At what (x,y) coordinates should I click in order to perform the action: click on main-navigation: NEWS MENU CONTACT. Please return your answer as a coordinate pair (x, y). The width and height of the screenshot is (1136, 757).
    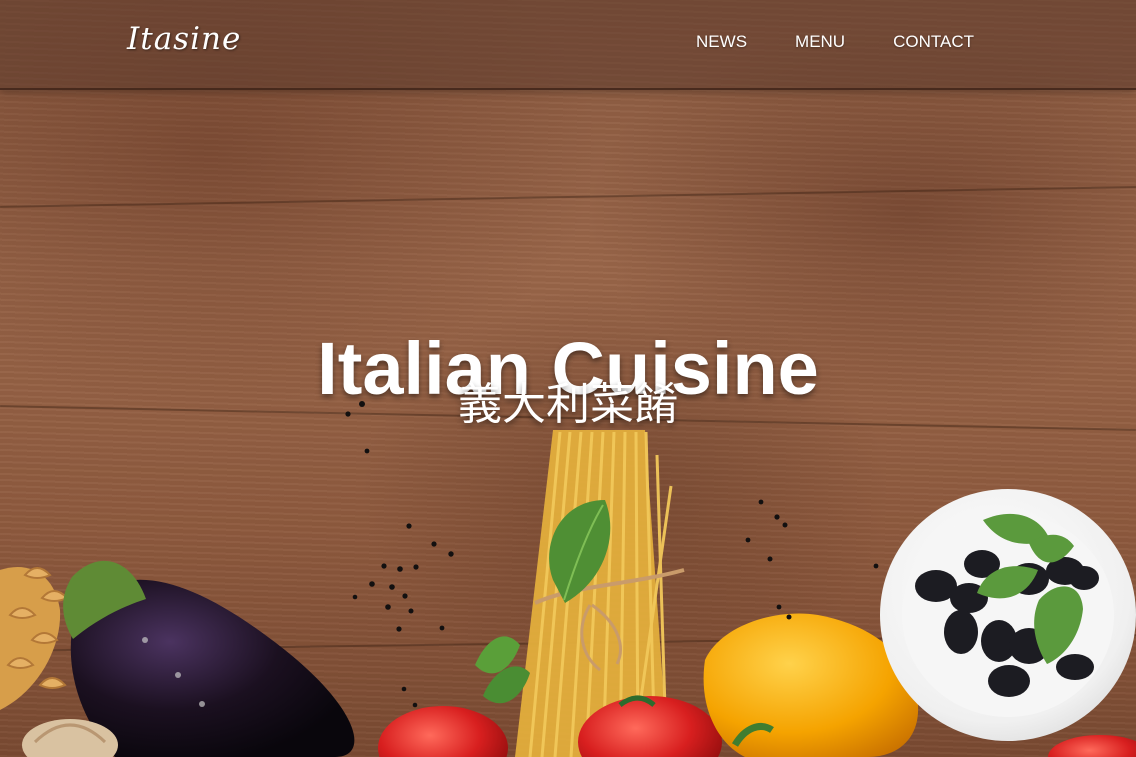
    Looking at the image, I should click on (835, 42).